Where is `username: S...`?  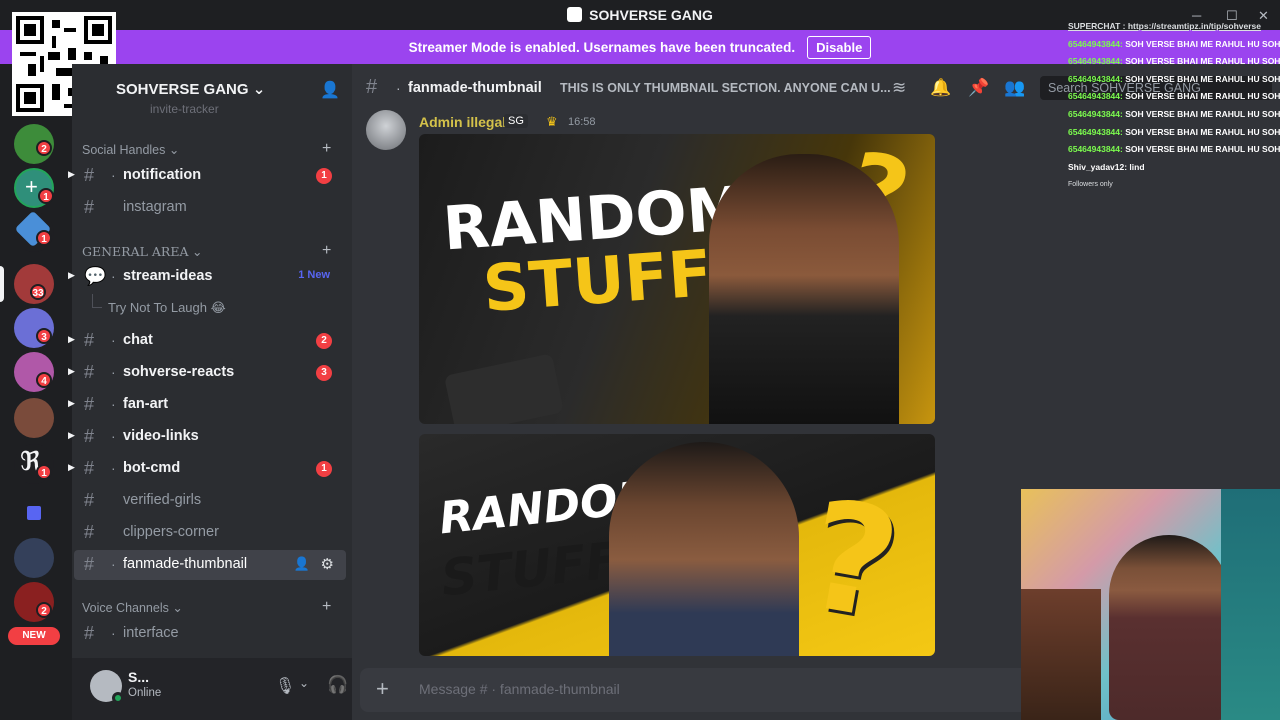 username: S... is located at coordinates (138, 677).